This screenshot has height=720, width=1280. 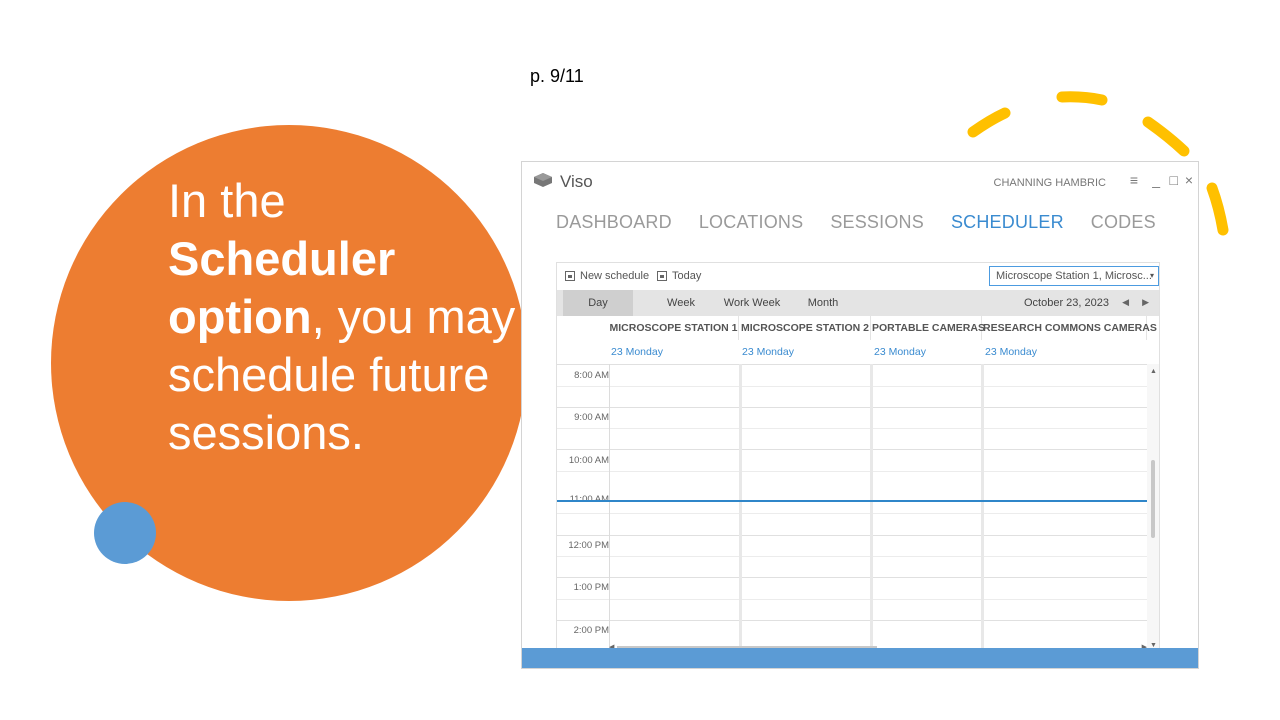 What do you see at coordinates (1134, 180) in the screenshot?
I see `hamburger-menu-icon: ≡` at bounding box center [1134, 180].